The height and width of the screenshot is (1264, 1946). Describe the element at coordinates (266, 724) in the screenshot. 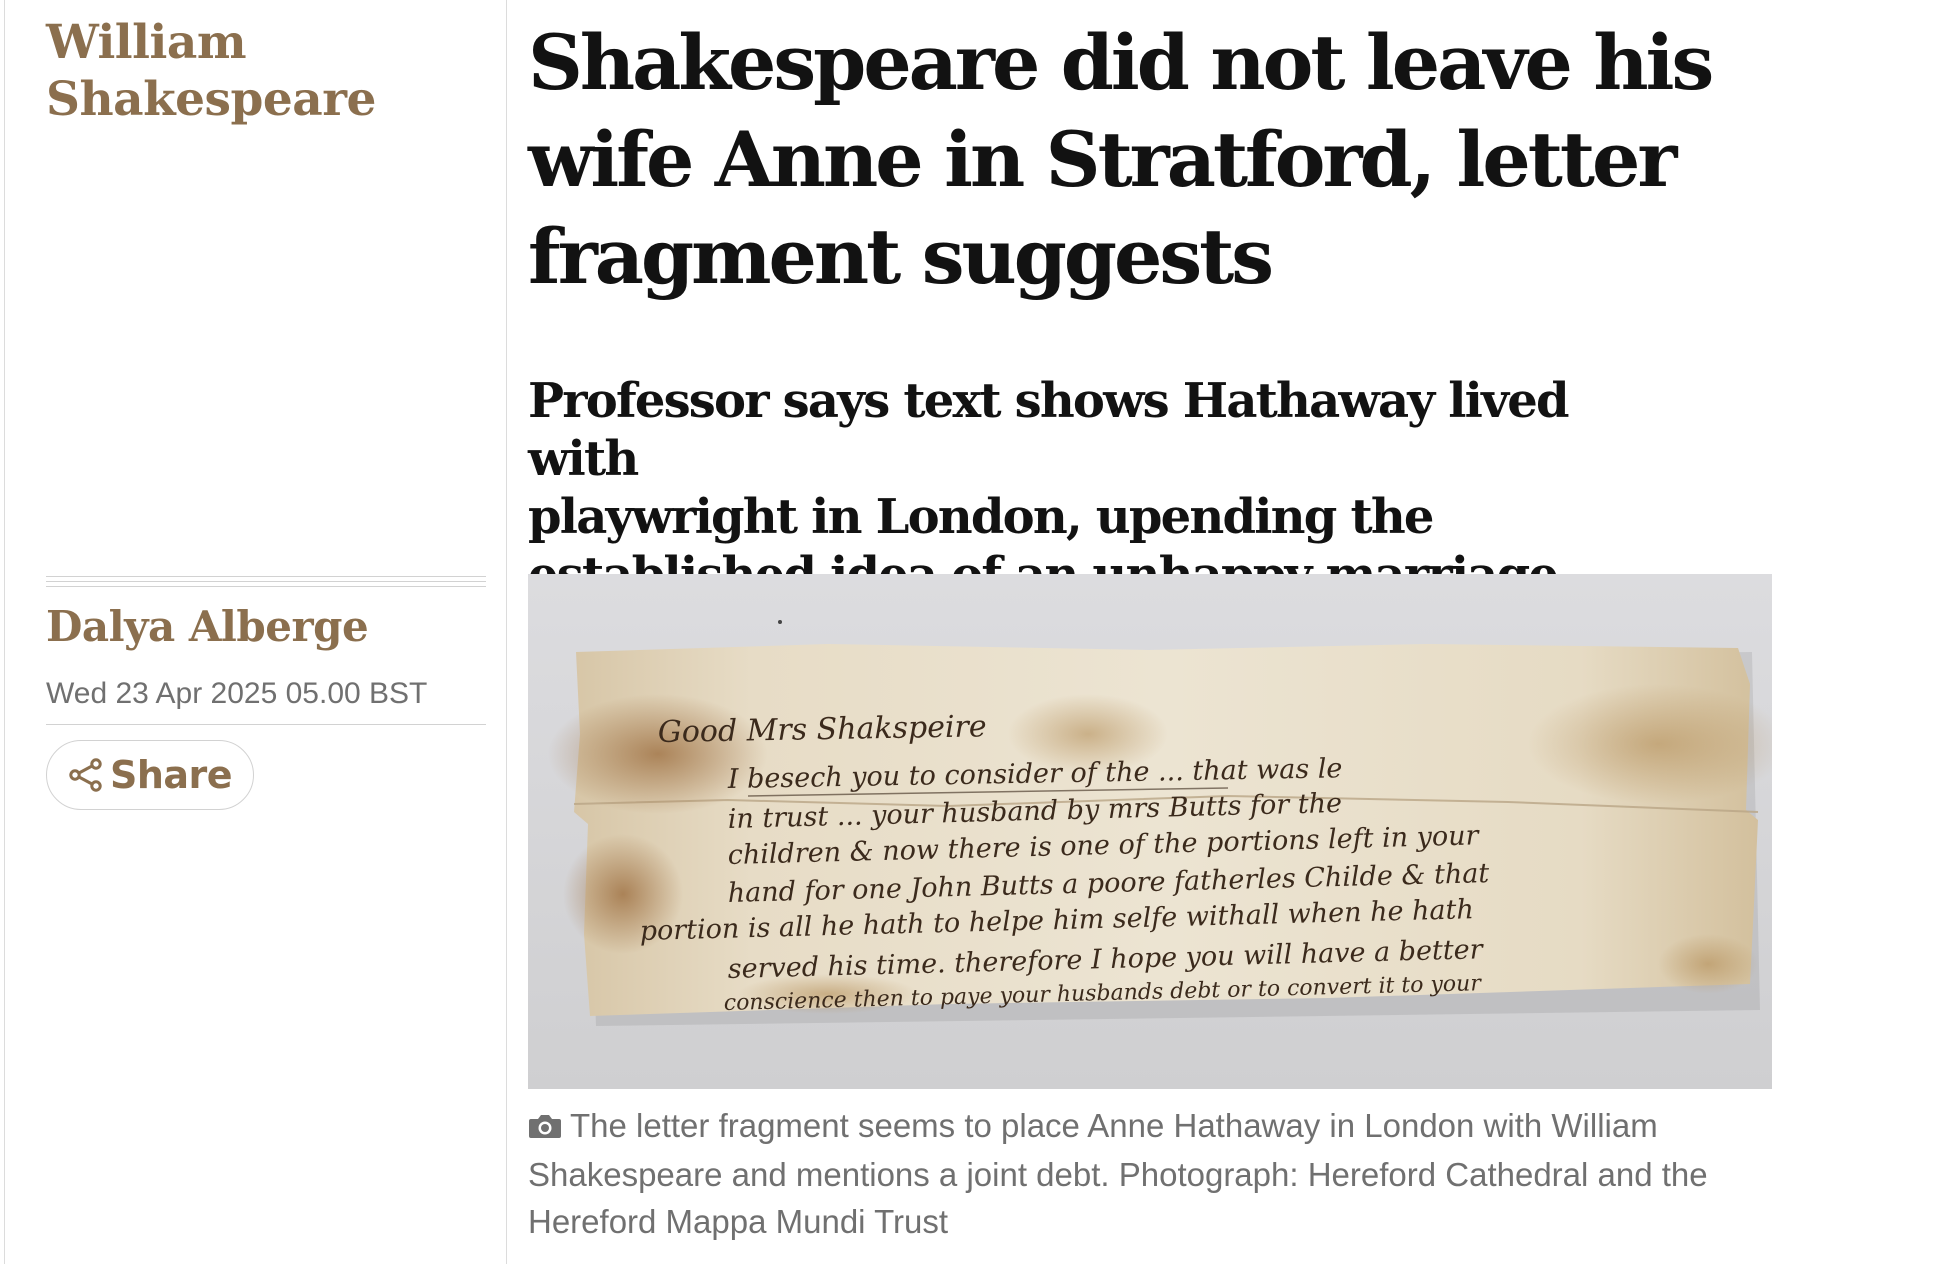

I see `date-divider` at that location.